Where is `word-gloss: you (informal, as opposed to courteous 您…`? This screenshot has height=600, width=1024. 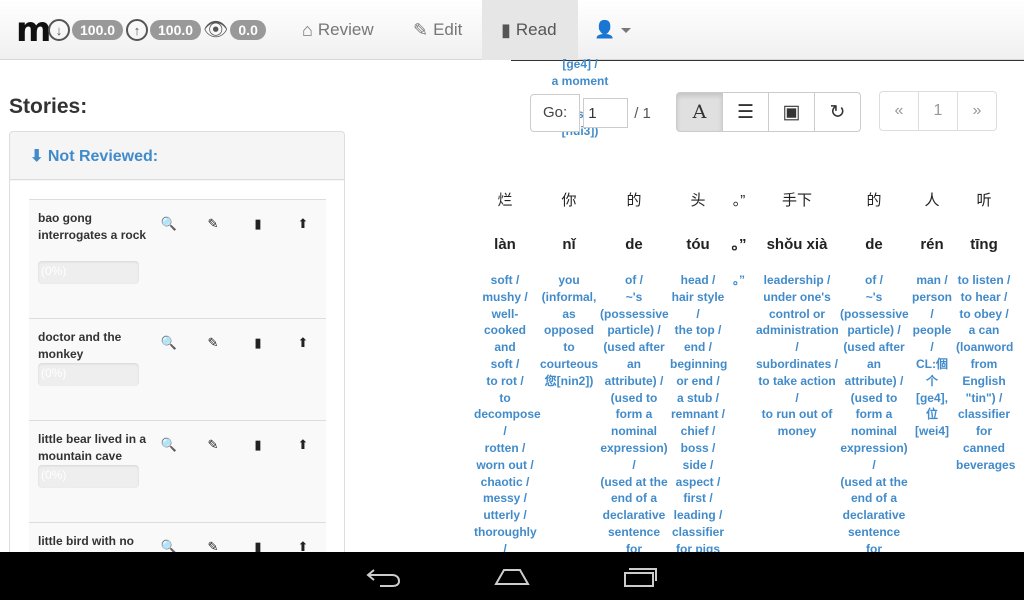 word-gloss: you (informal, as opposed to courteous 您… is located at coordinates (569, 330).